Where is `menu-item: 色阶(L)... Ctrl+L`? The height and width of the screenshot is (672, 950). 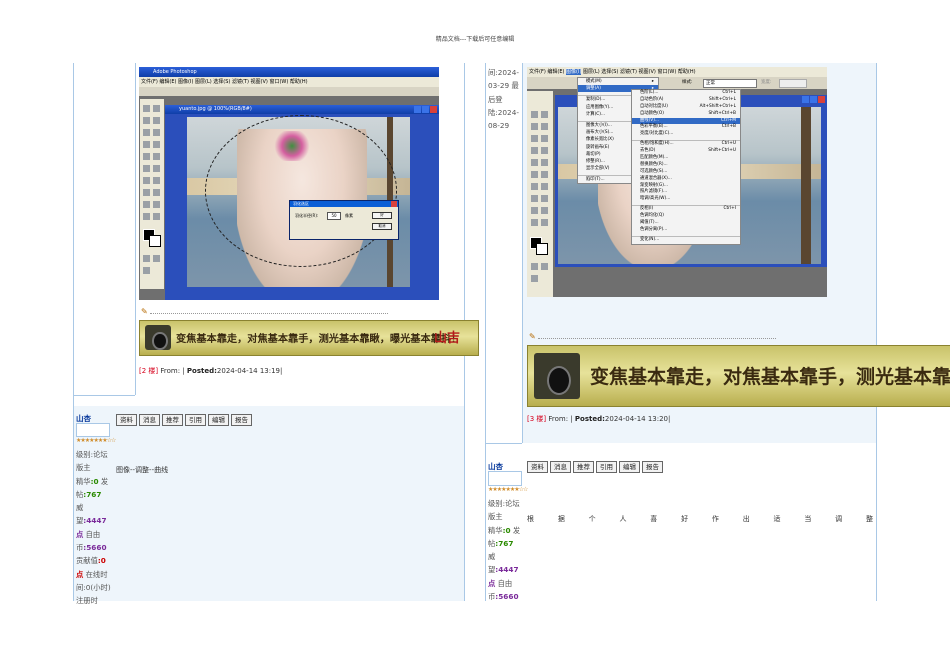 menu-item: 色阶(L)... Ctrl+L is located at coordinates (686, 93).